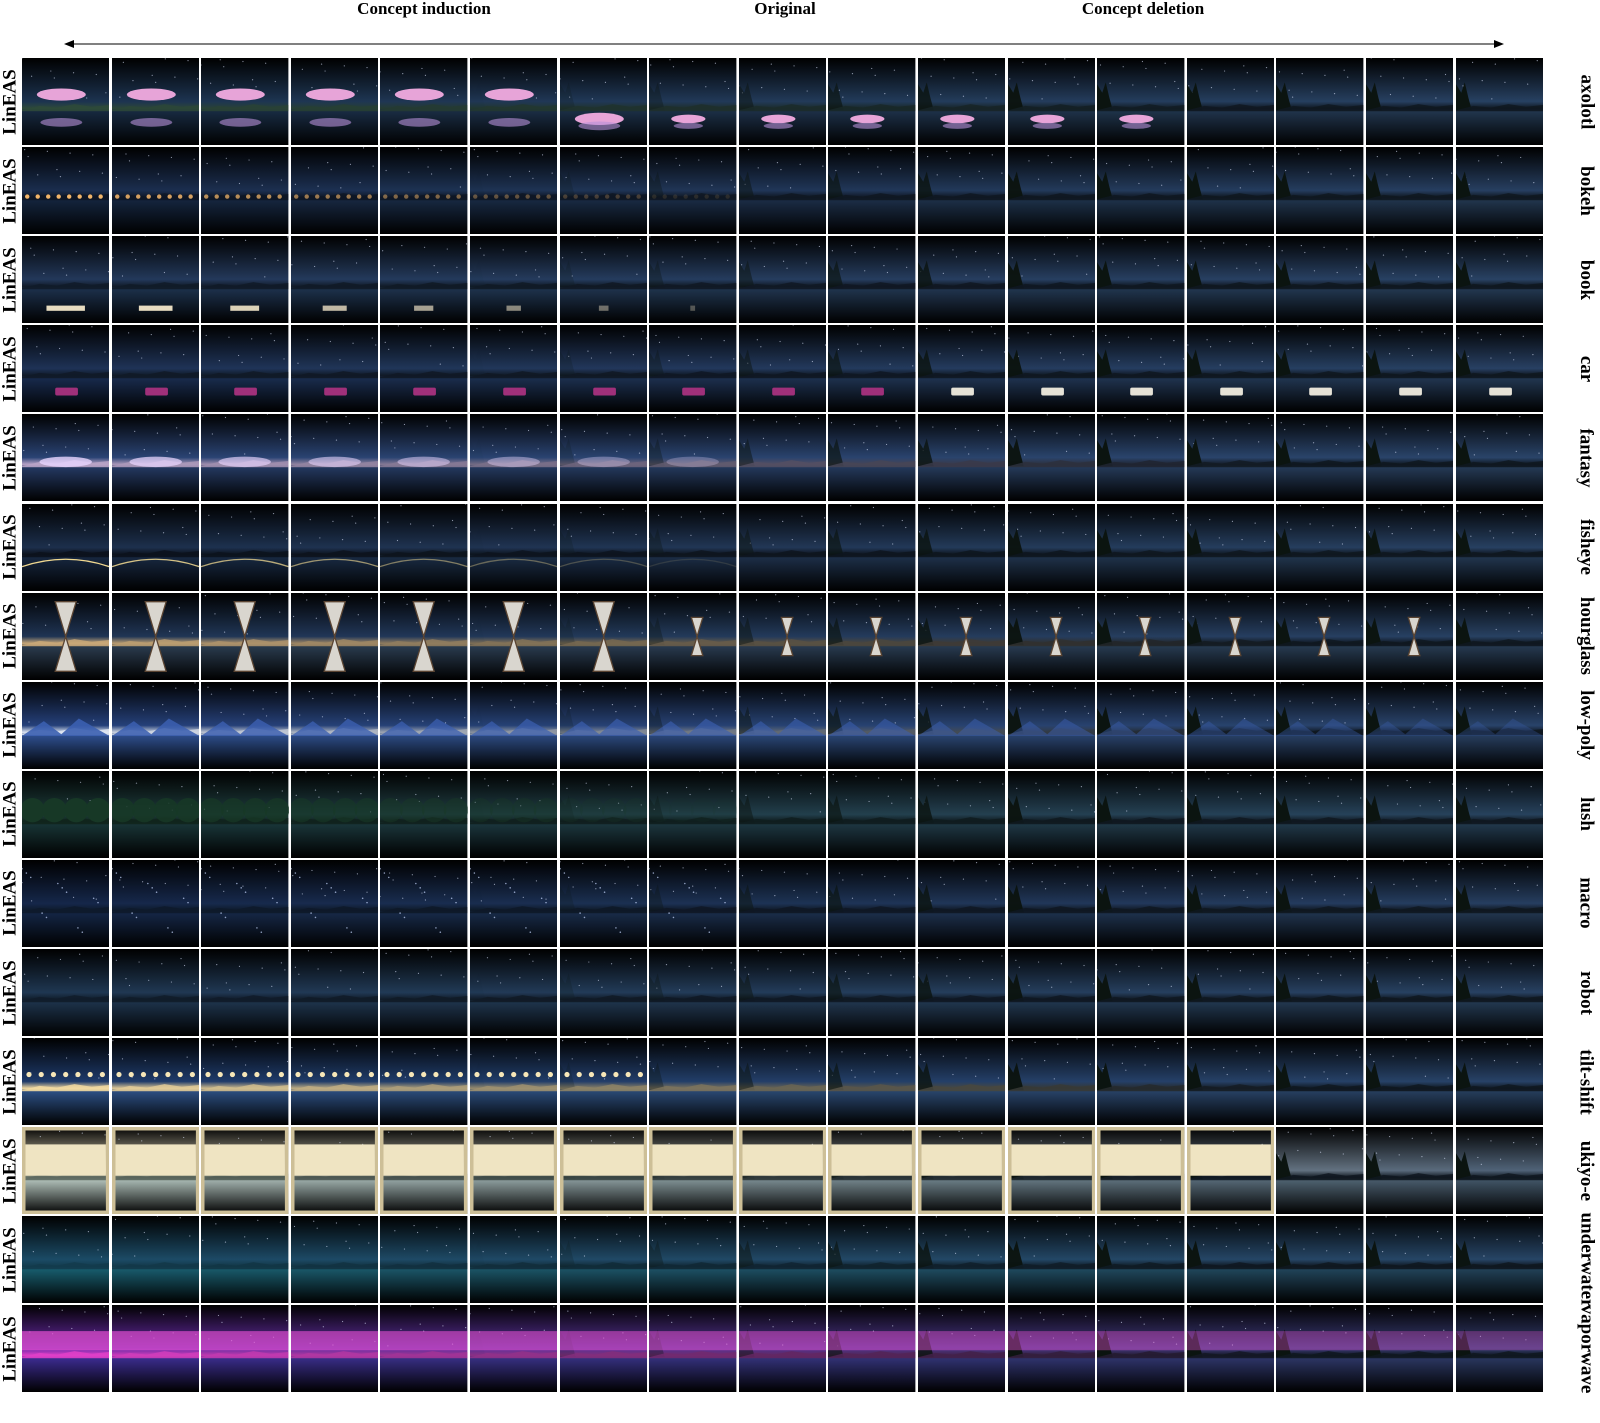 This screenshot has height=1423, width=1600. I want to click on tree-canopy, so click(434, 810).